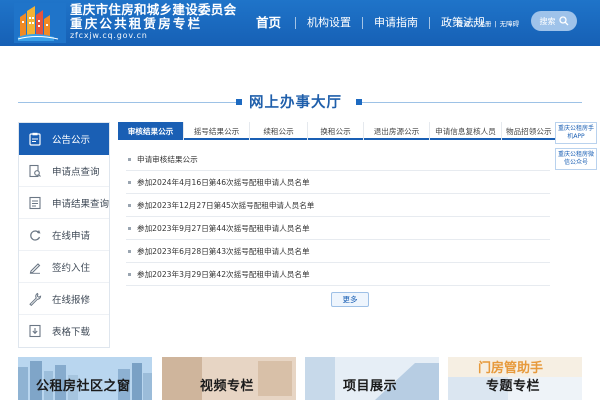  What do you see at coordinates (128, 102) in the screenshot?
I see `title-line-left` at bounding box center [128, 102].